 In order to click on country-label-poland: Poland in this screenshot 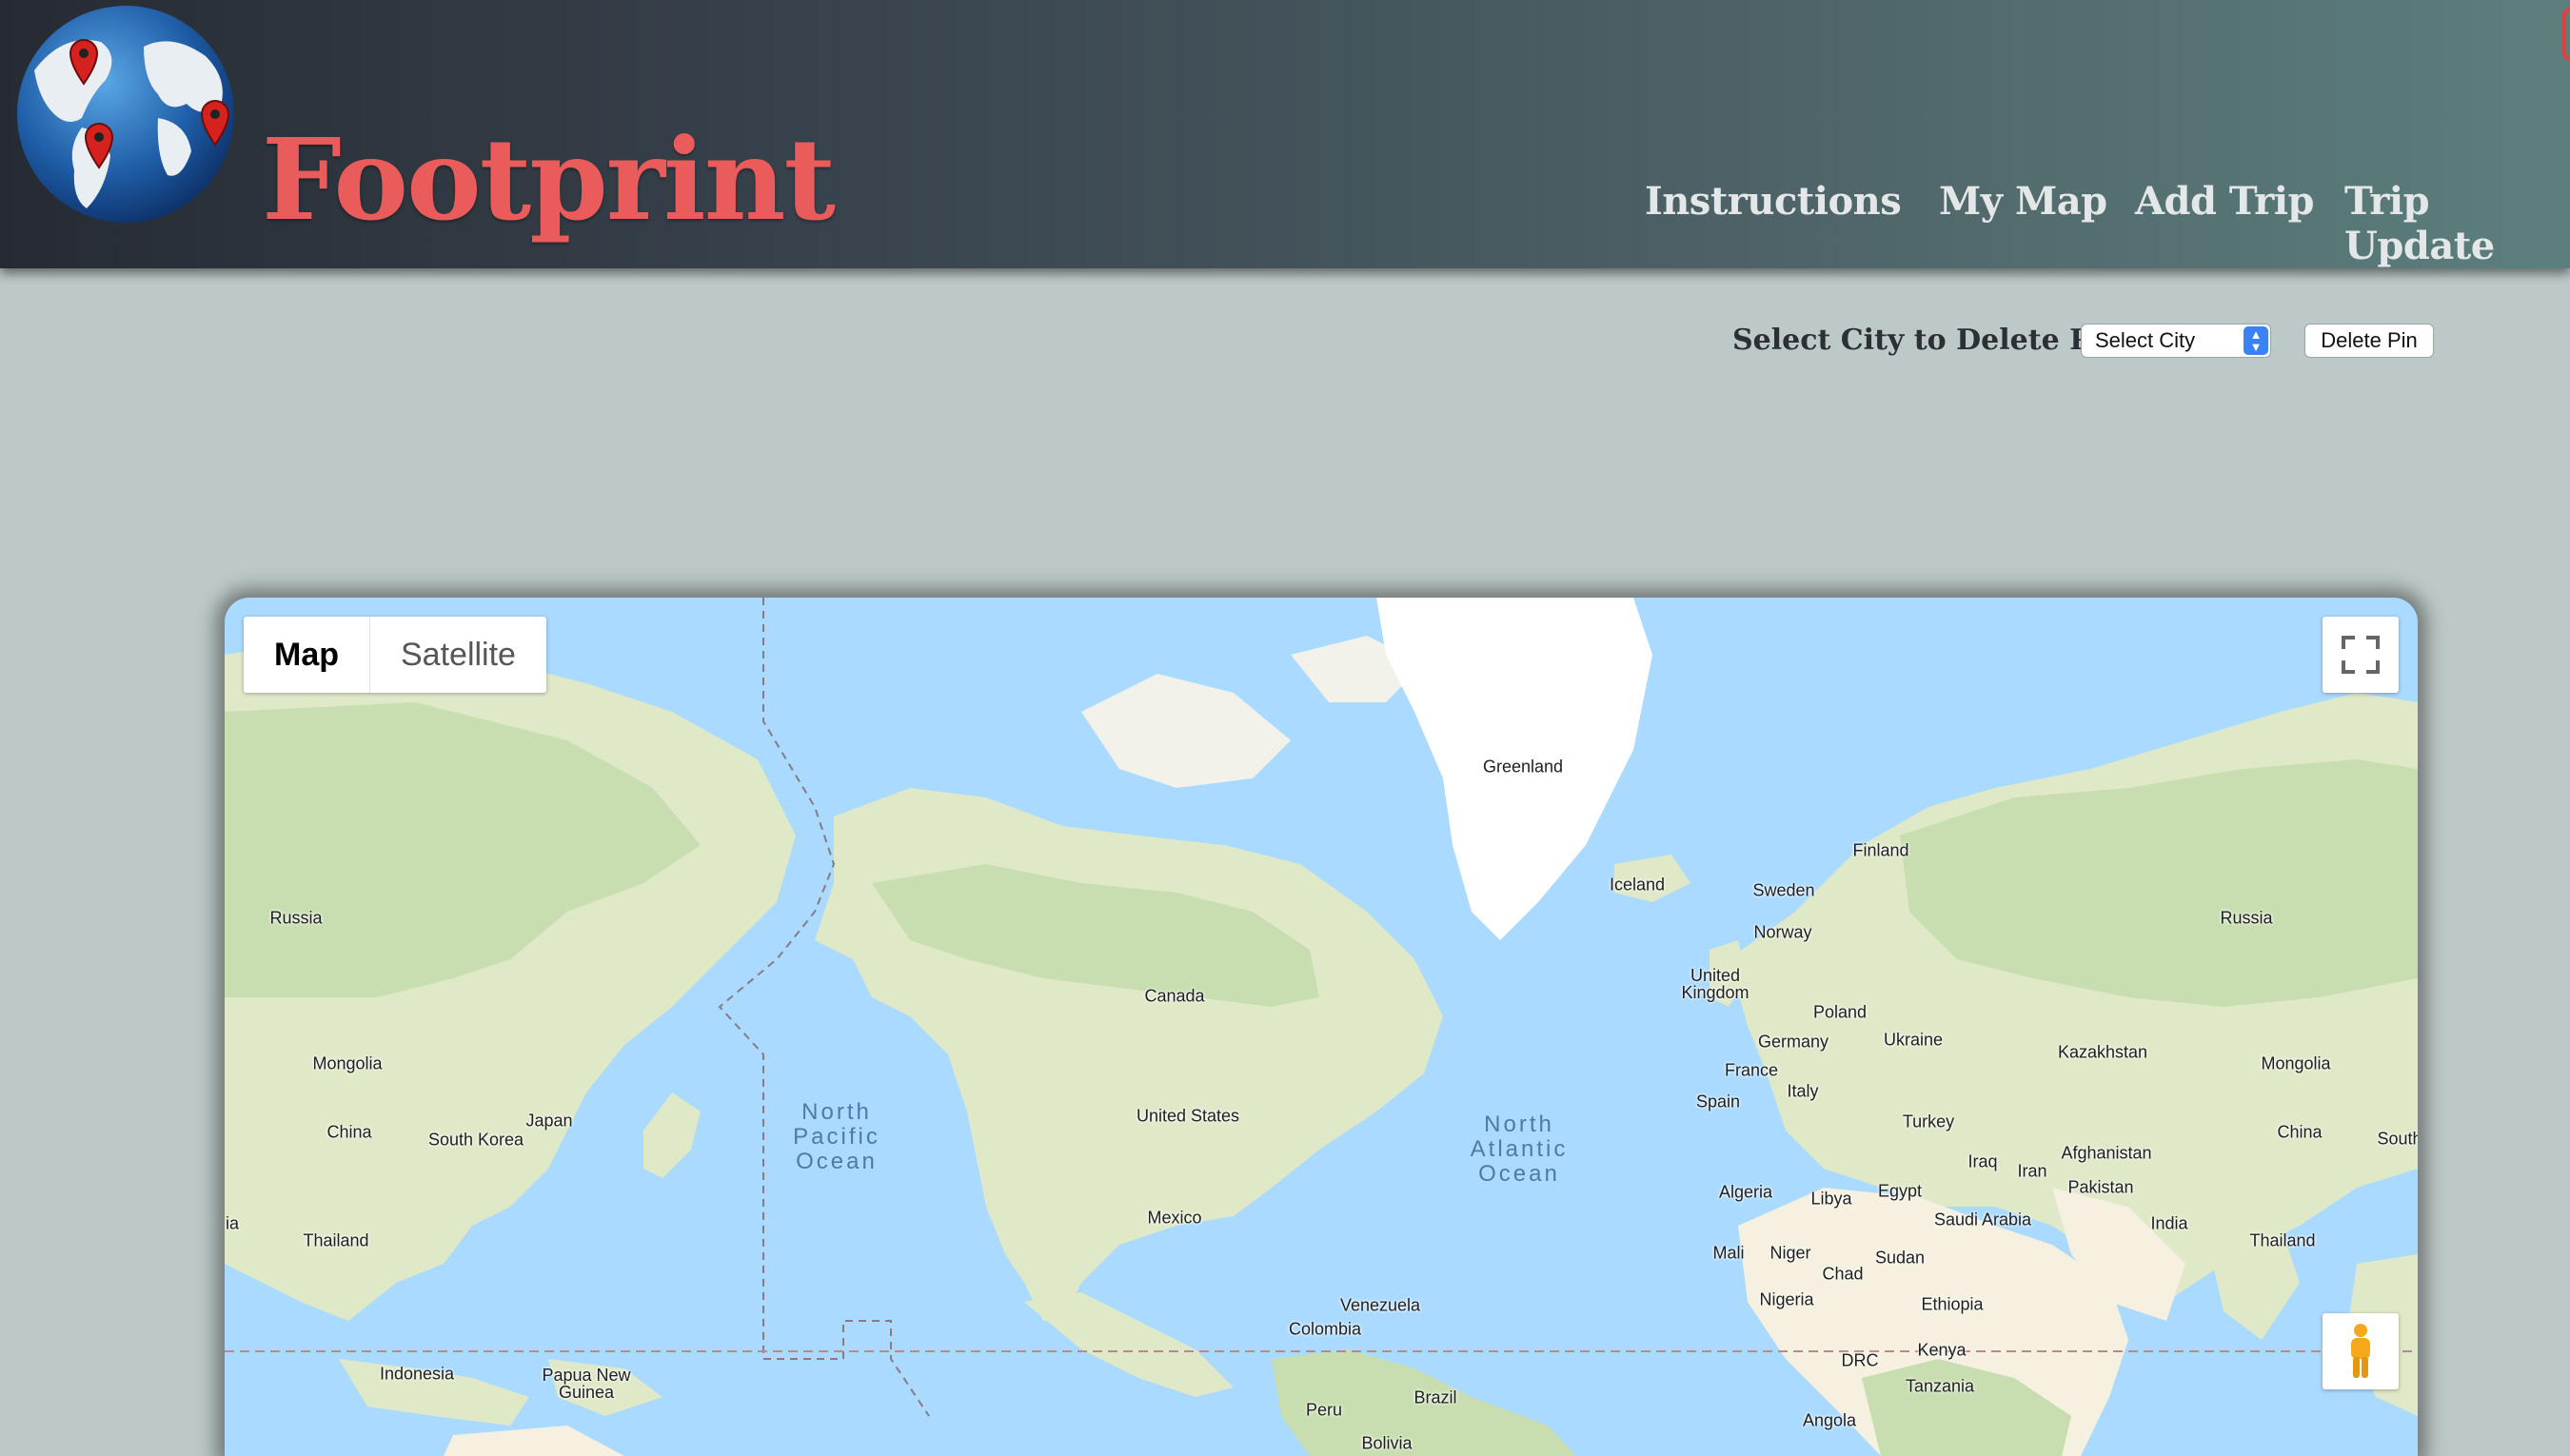, I will do `click(1840, 1012)`.